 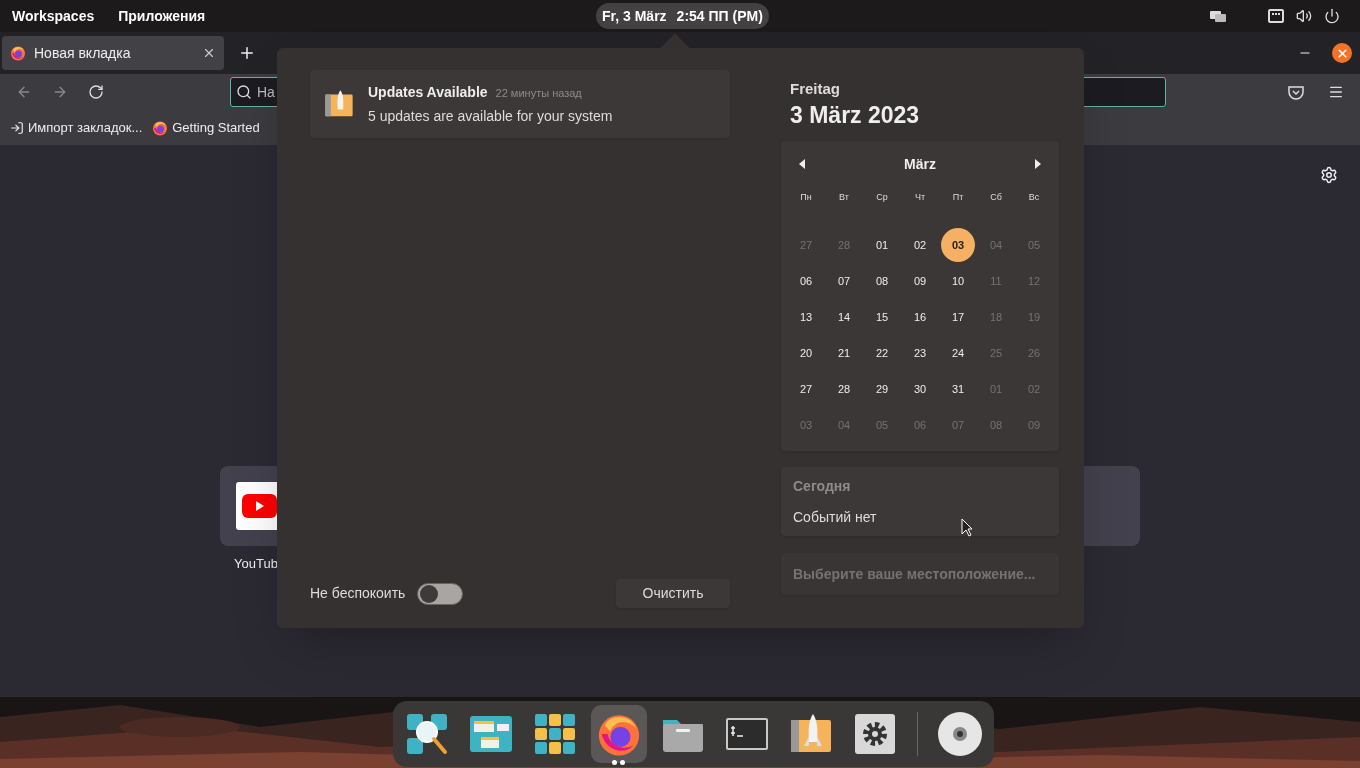 I want to click on notification-body: 5 updates are available for your system, so click(x=490, y=116).